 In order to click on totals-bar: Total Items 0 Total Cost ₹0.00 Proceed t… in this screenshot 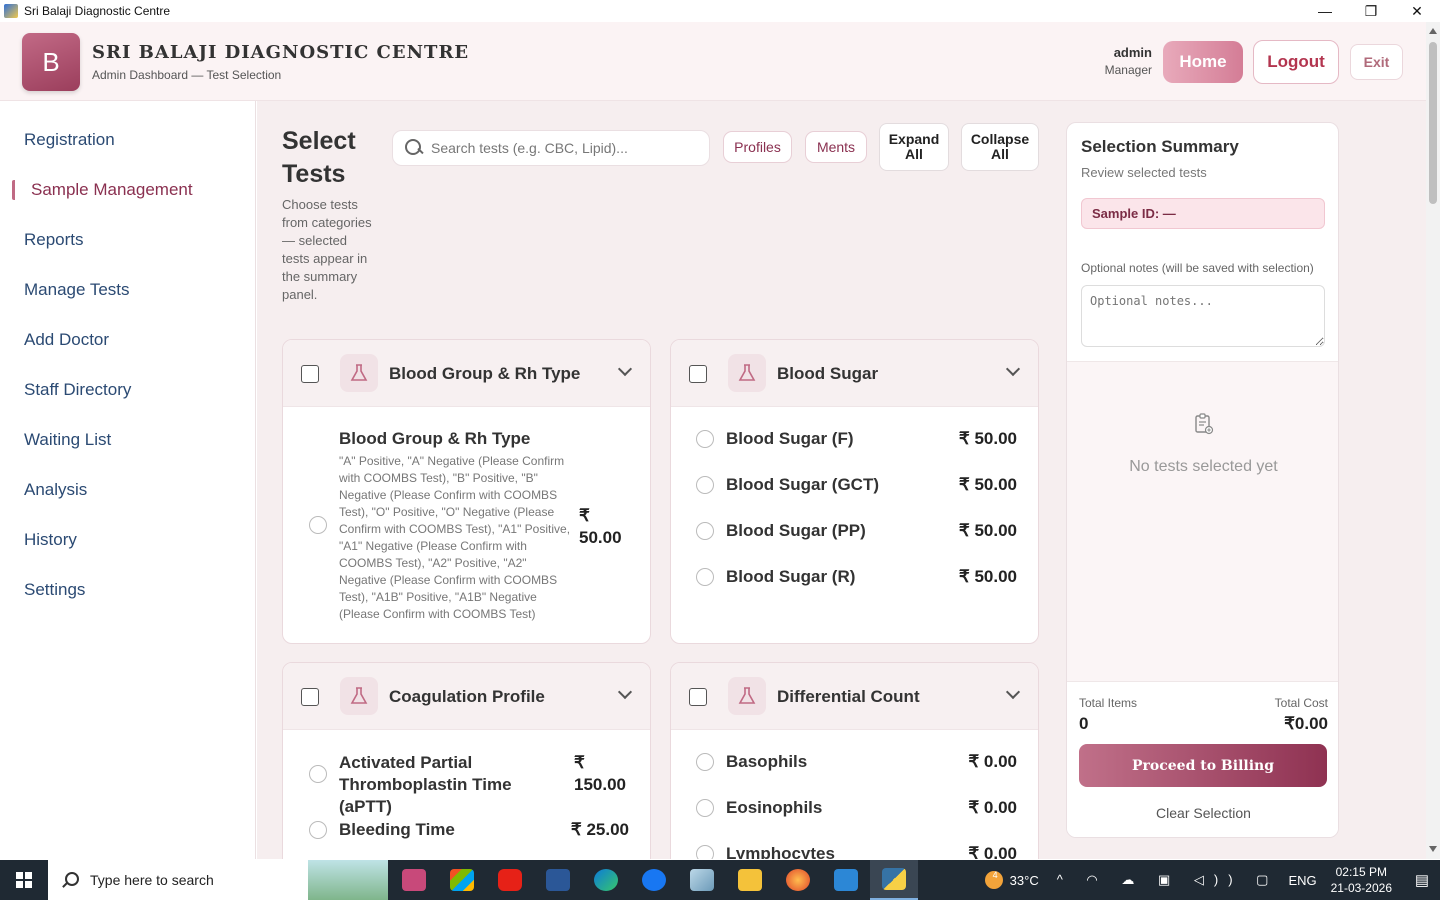, I will do `click(1202, 759)`.